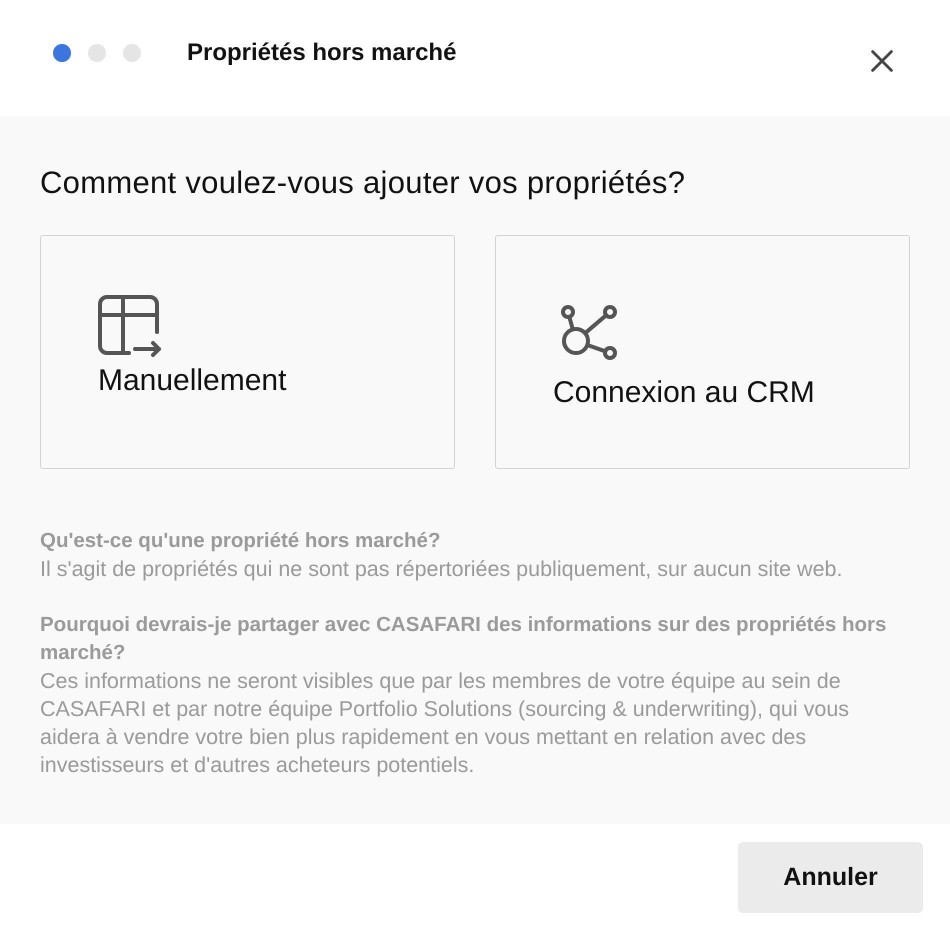 This screenshot has height=930, width=950. What do you see at coordinates (363, 183) in the screenshot?
I see `question-heading: Comment voulez-vous ajouter vos propriétés?` at bounding box center [363, 183].